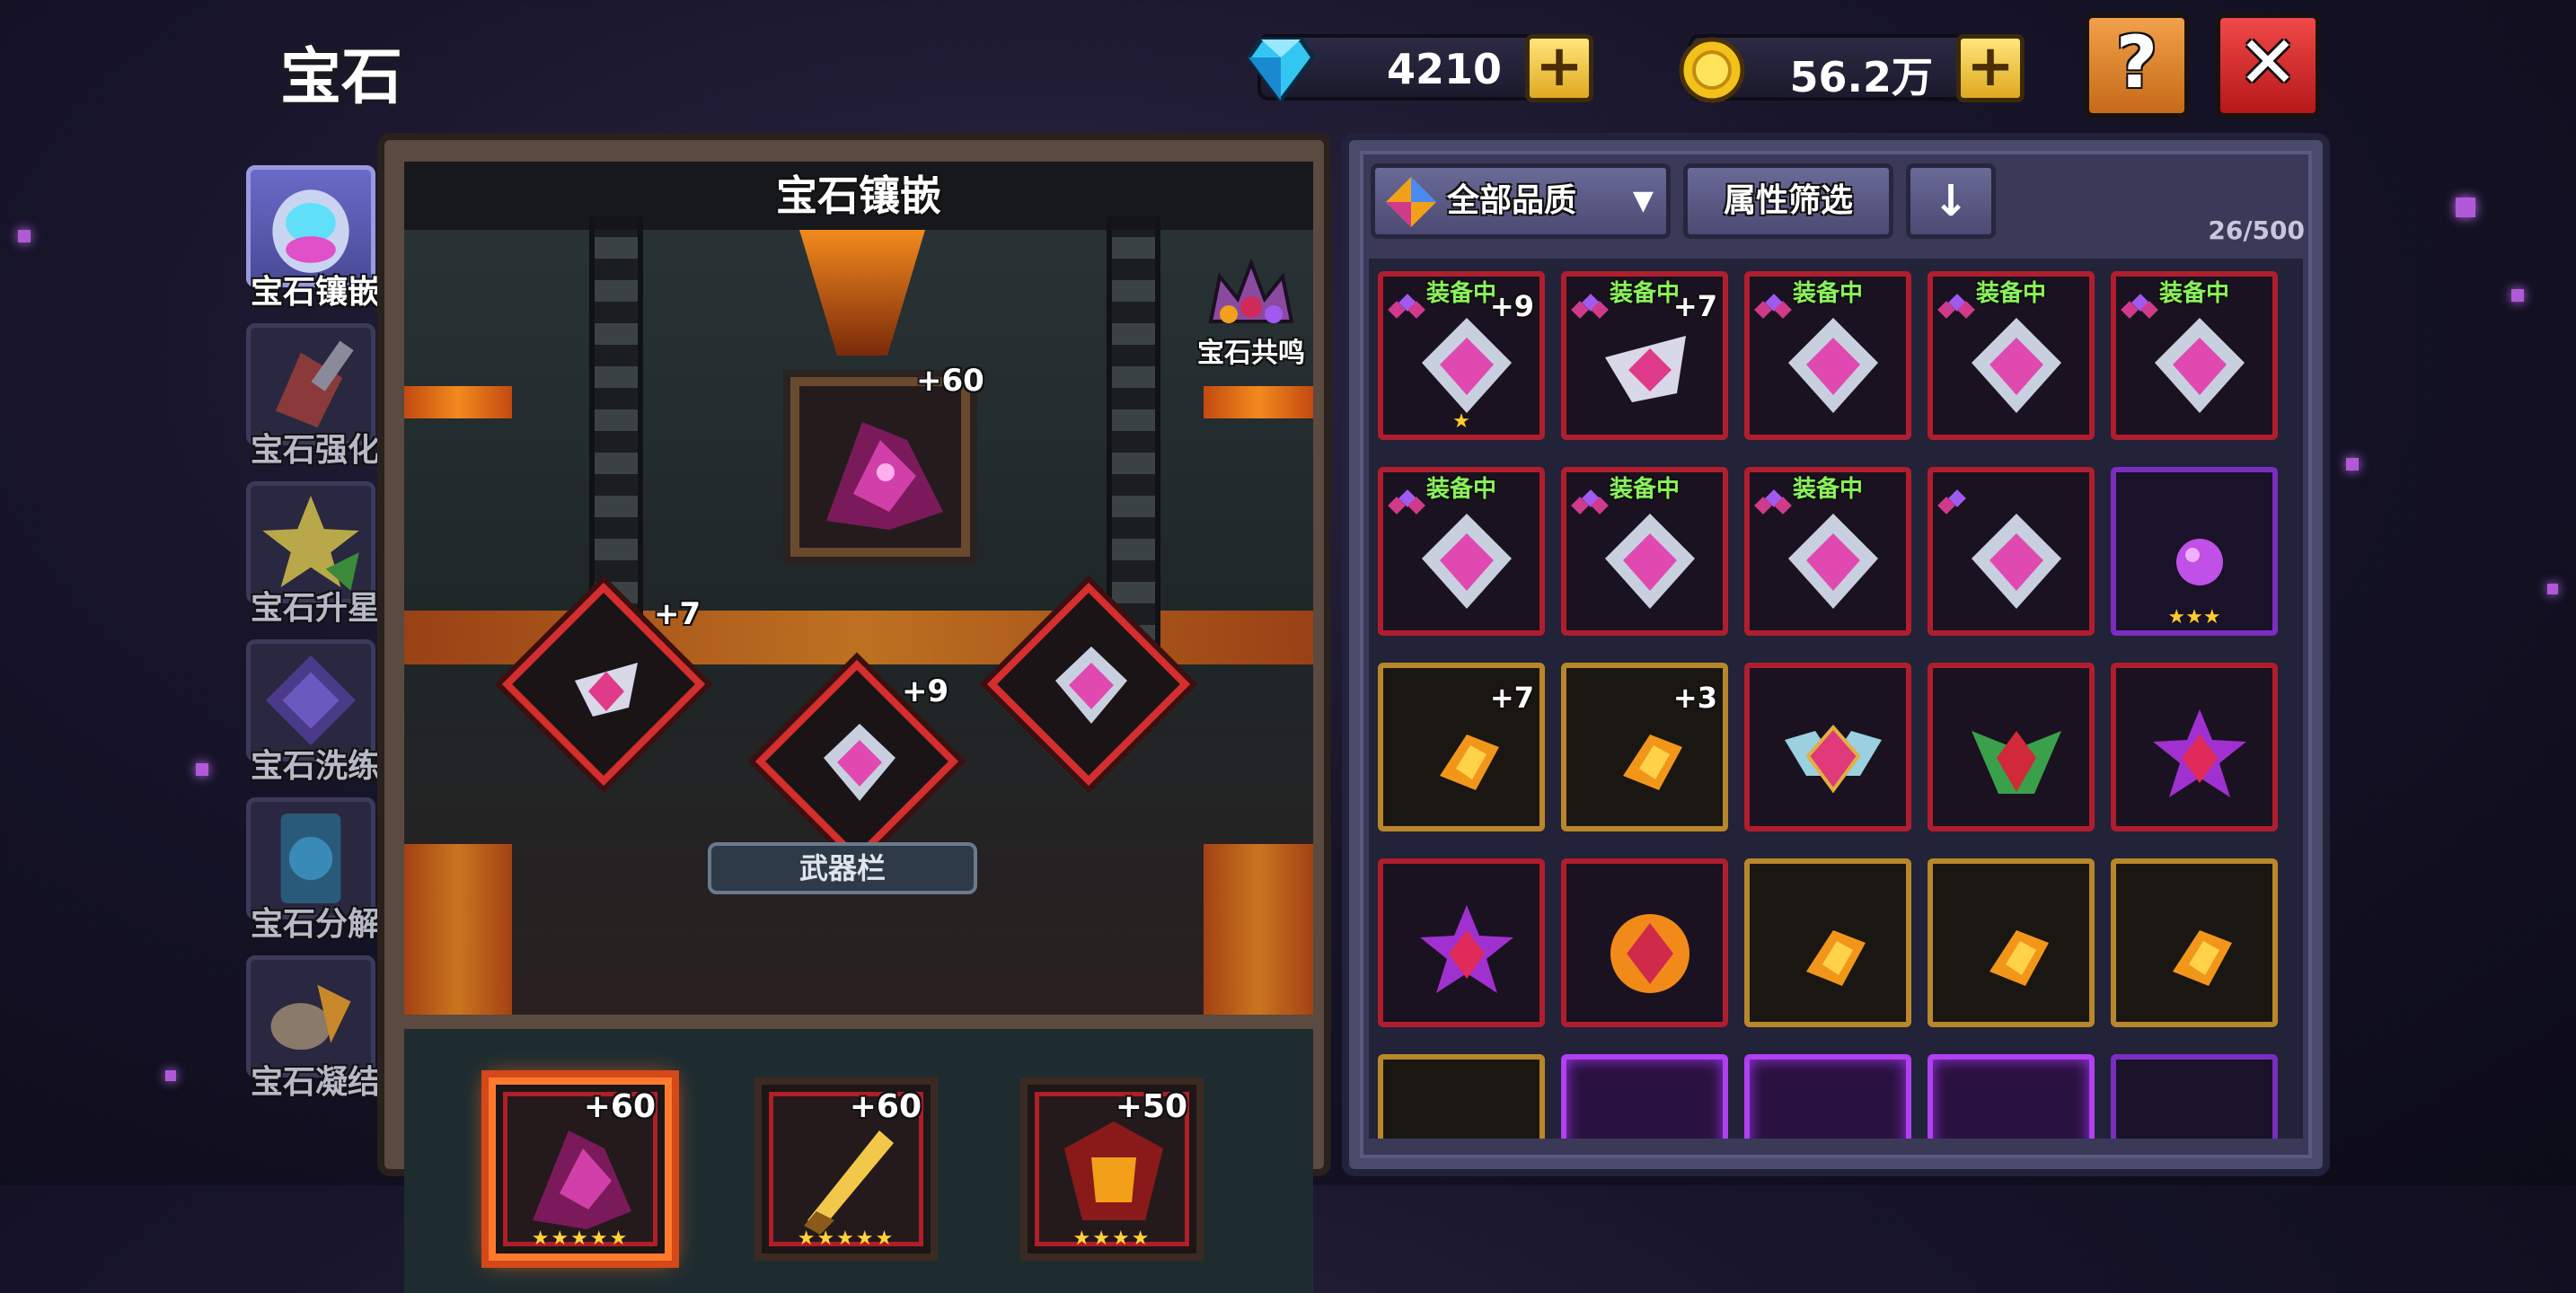  I want to click on gem-slot: 装备中 +9 ★, so click(1461, 355).